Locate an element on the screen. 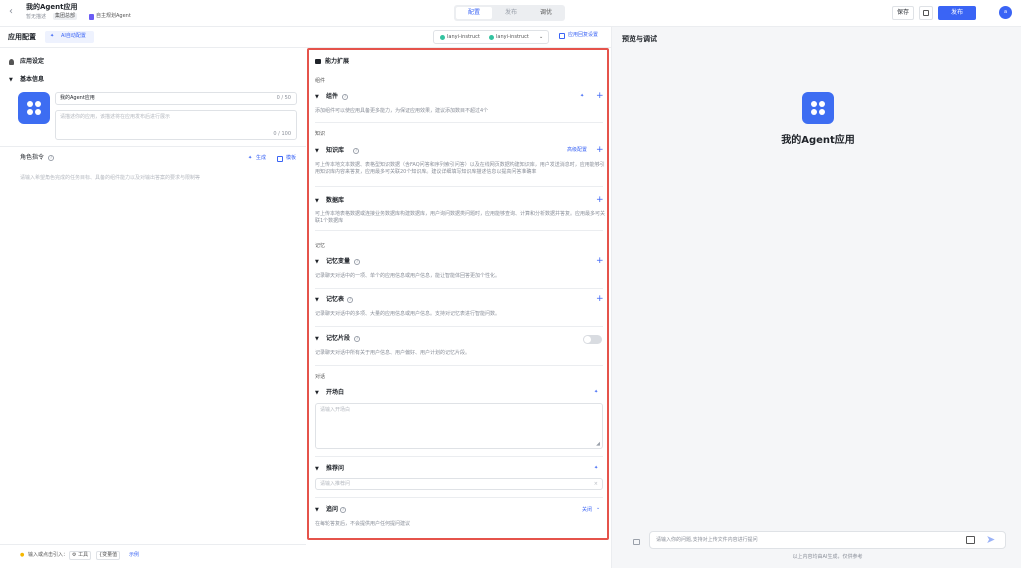 This screenshot has height=568, width=1021. app-settings-title: 应用设定 is located at coordinates (32, 61).